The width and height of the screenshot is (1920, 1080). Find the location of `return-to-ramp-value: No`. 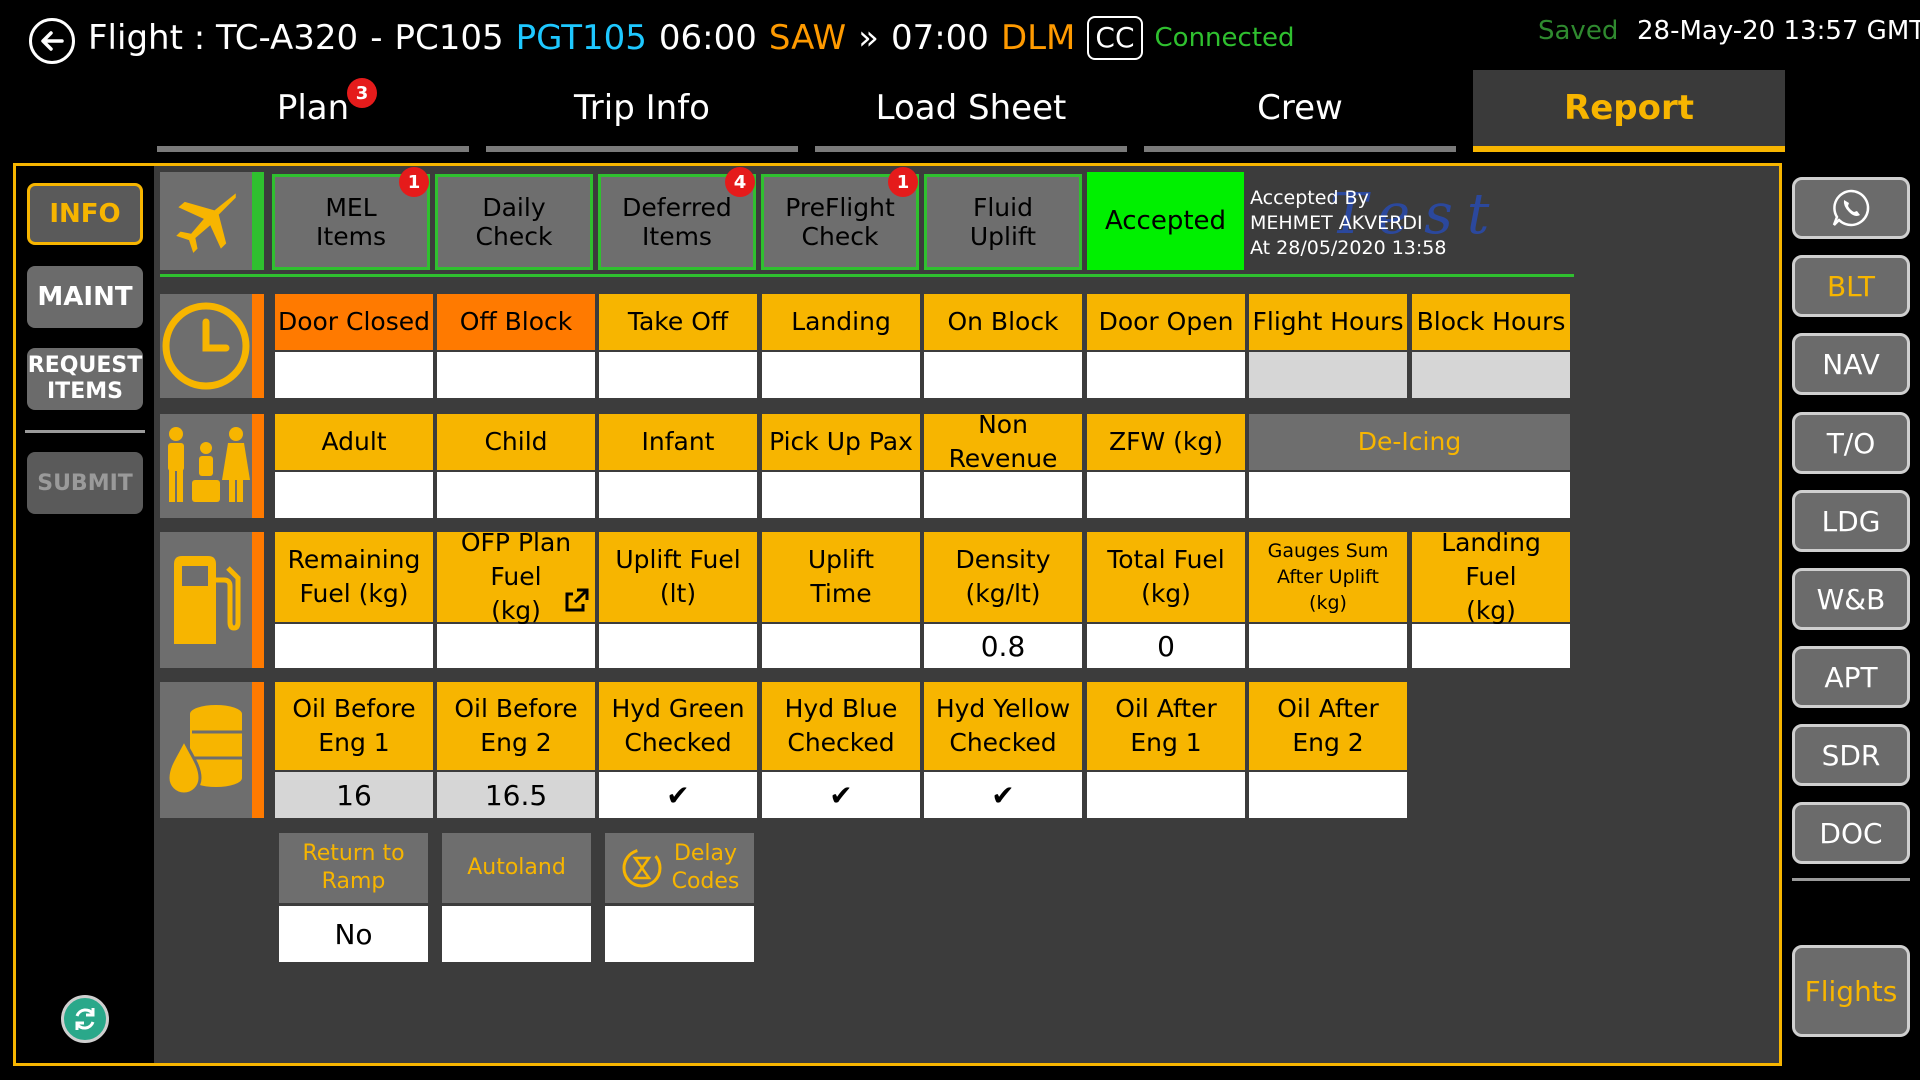

return-to-ramp-value: No is located at coordinates (353, 934).